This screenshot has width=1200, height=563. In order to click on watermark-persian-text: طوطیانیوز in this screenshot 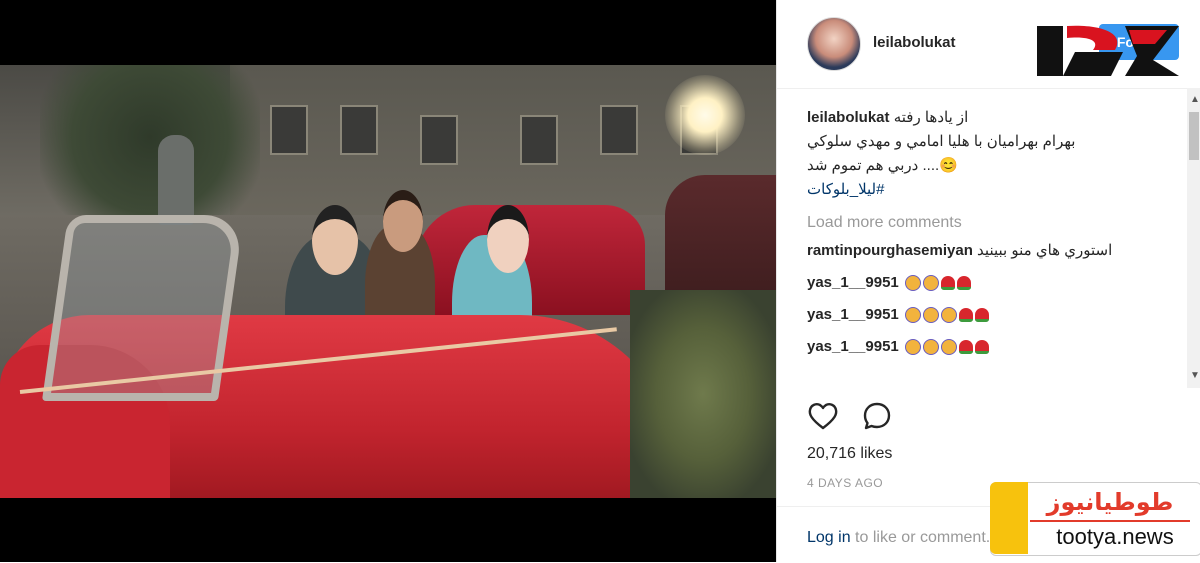, I will do `click(1110, 502)`.